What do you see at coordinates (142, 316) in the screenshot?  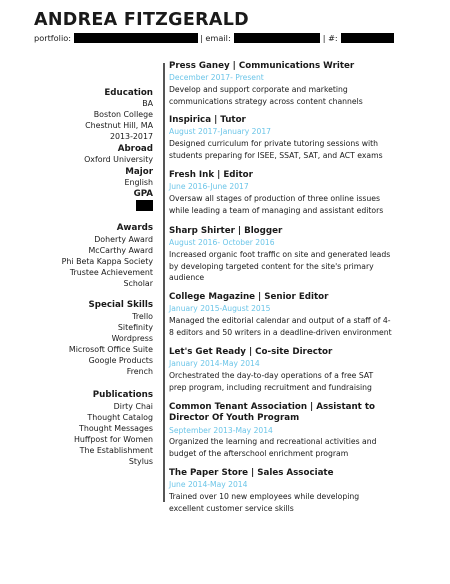 I see `skill-item: Trello` at bounding box center [142, 316].